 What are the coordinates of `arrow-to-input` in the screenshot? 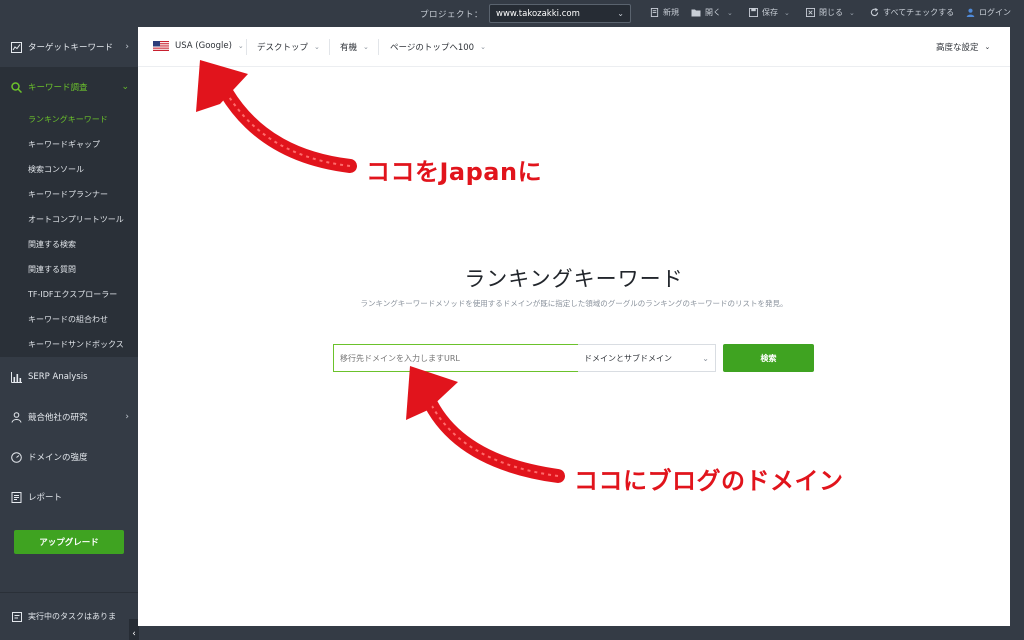 It's located at (485, 424).